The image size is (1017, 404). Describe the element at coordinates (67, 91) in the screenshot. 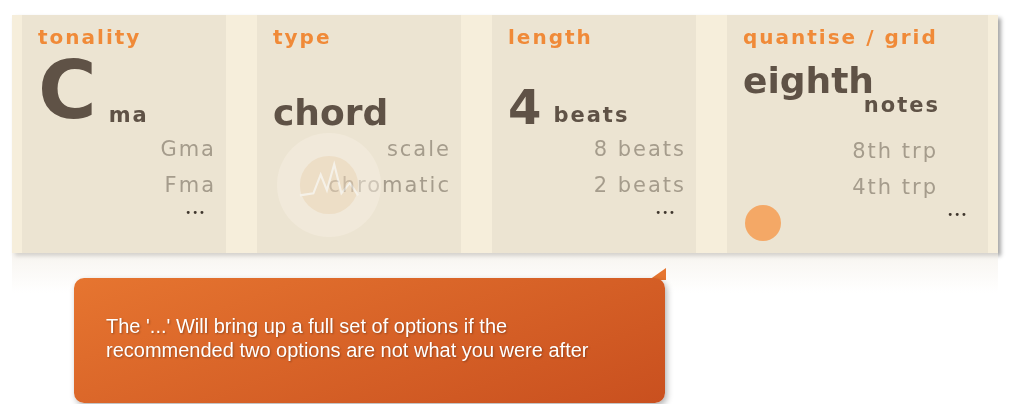

I see `selected-value: C` at that location.